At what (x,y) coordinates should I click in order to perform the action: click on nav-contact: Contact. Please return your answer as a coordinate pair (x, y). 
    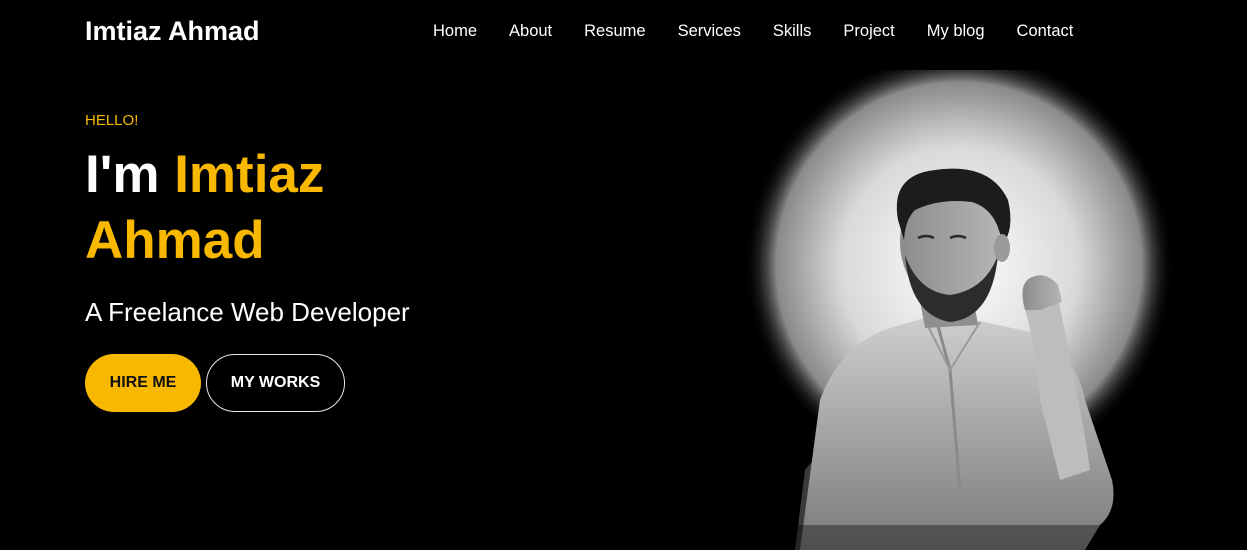
    Looking at the image, I should click on (1045, 31).